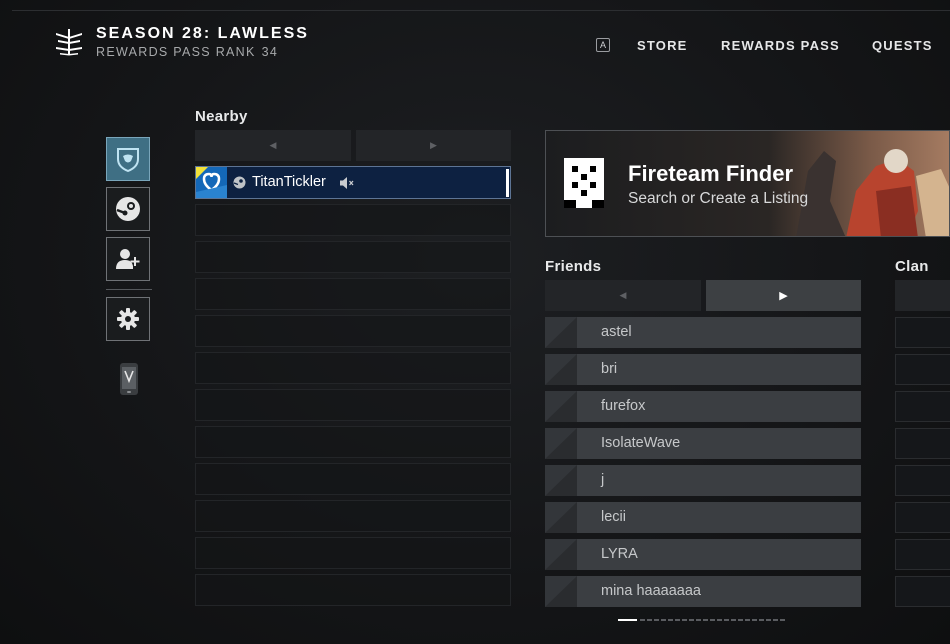  Describe the element at coordinates (347, 183) in the screenshot. I see `muted-speaker-icon` at that location.